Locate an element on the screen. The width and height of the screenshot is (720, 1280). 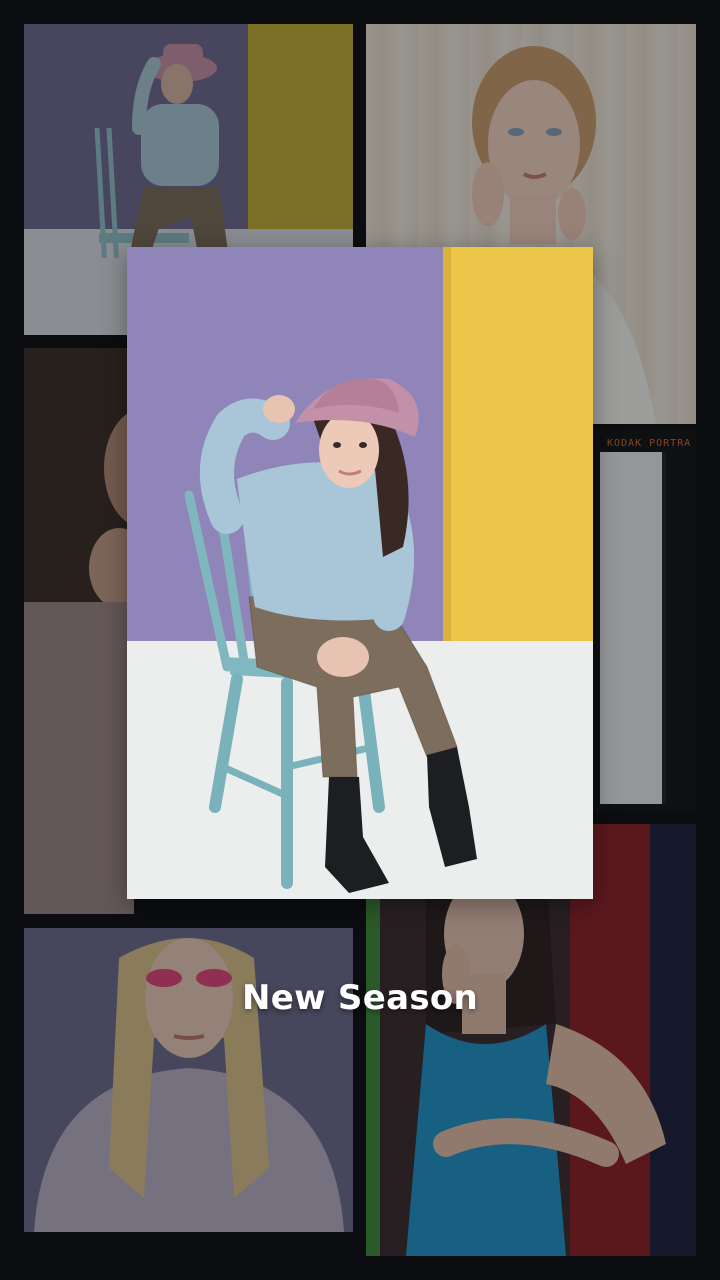
film-frame is located at coordinates (633, 628).